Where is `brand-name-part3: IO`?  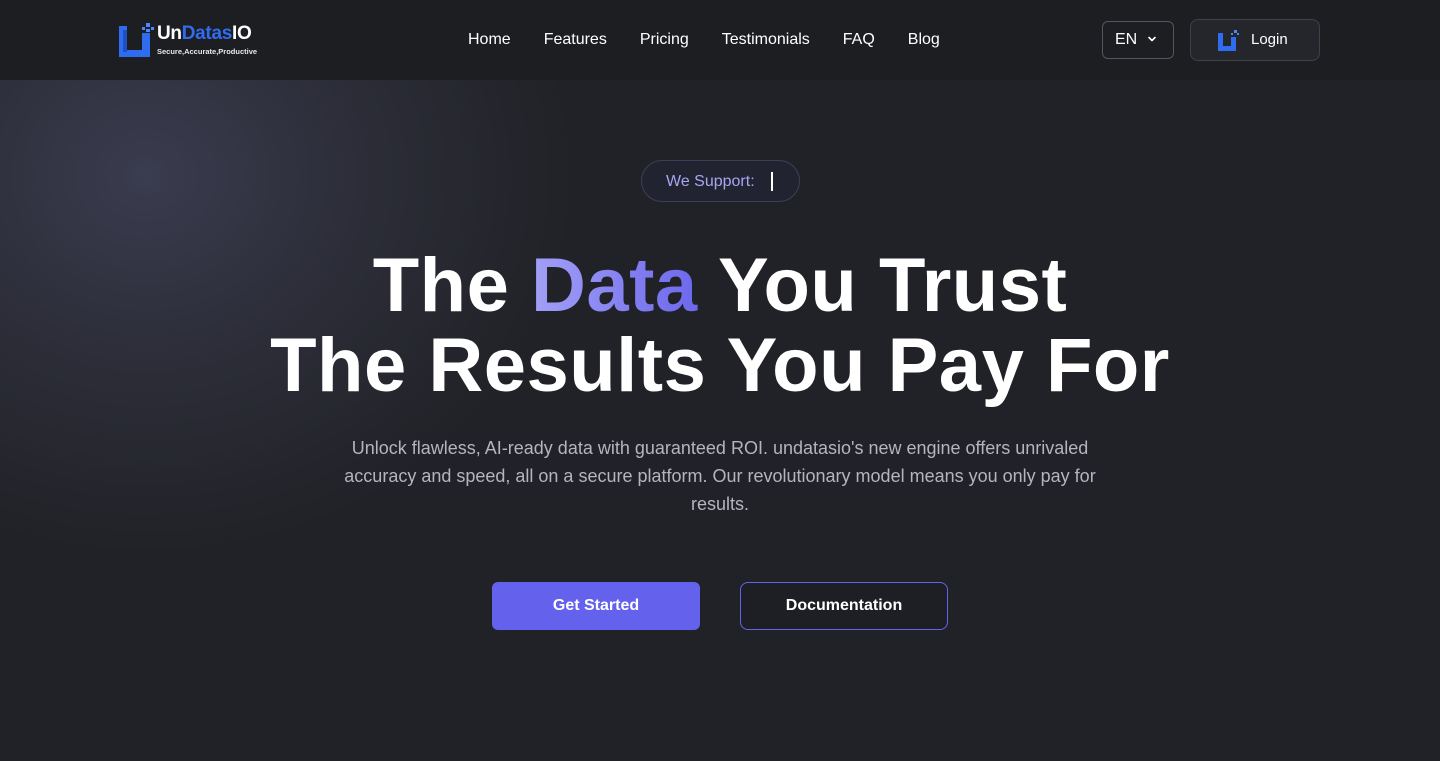
brand-name-part3: IO is located at coordinates (241, 33).